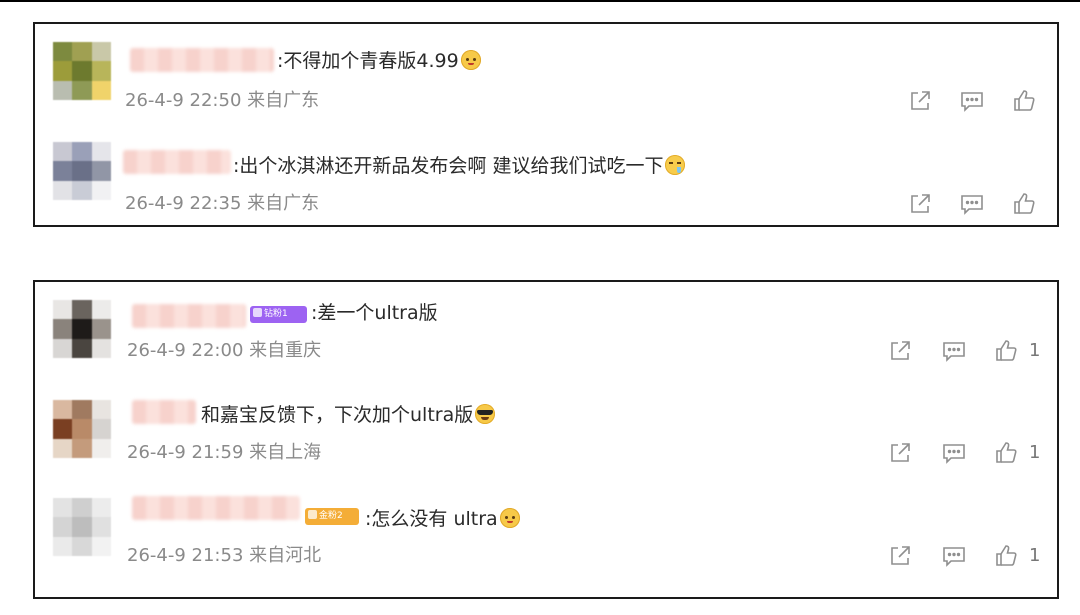  What do you see at coordinates (379, 61) in the screenshot?
I see `comment-text: :不得加个青春版4.99` at bounding box center [379, 61].